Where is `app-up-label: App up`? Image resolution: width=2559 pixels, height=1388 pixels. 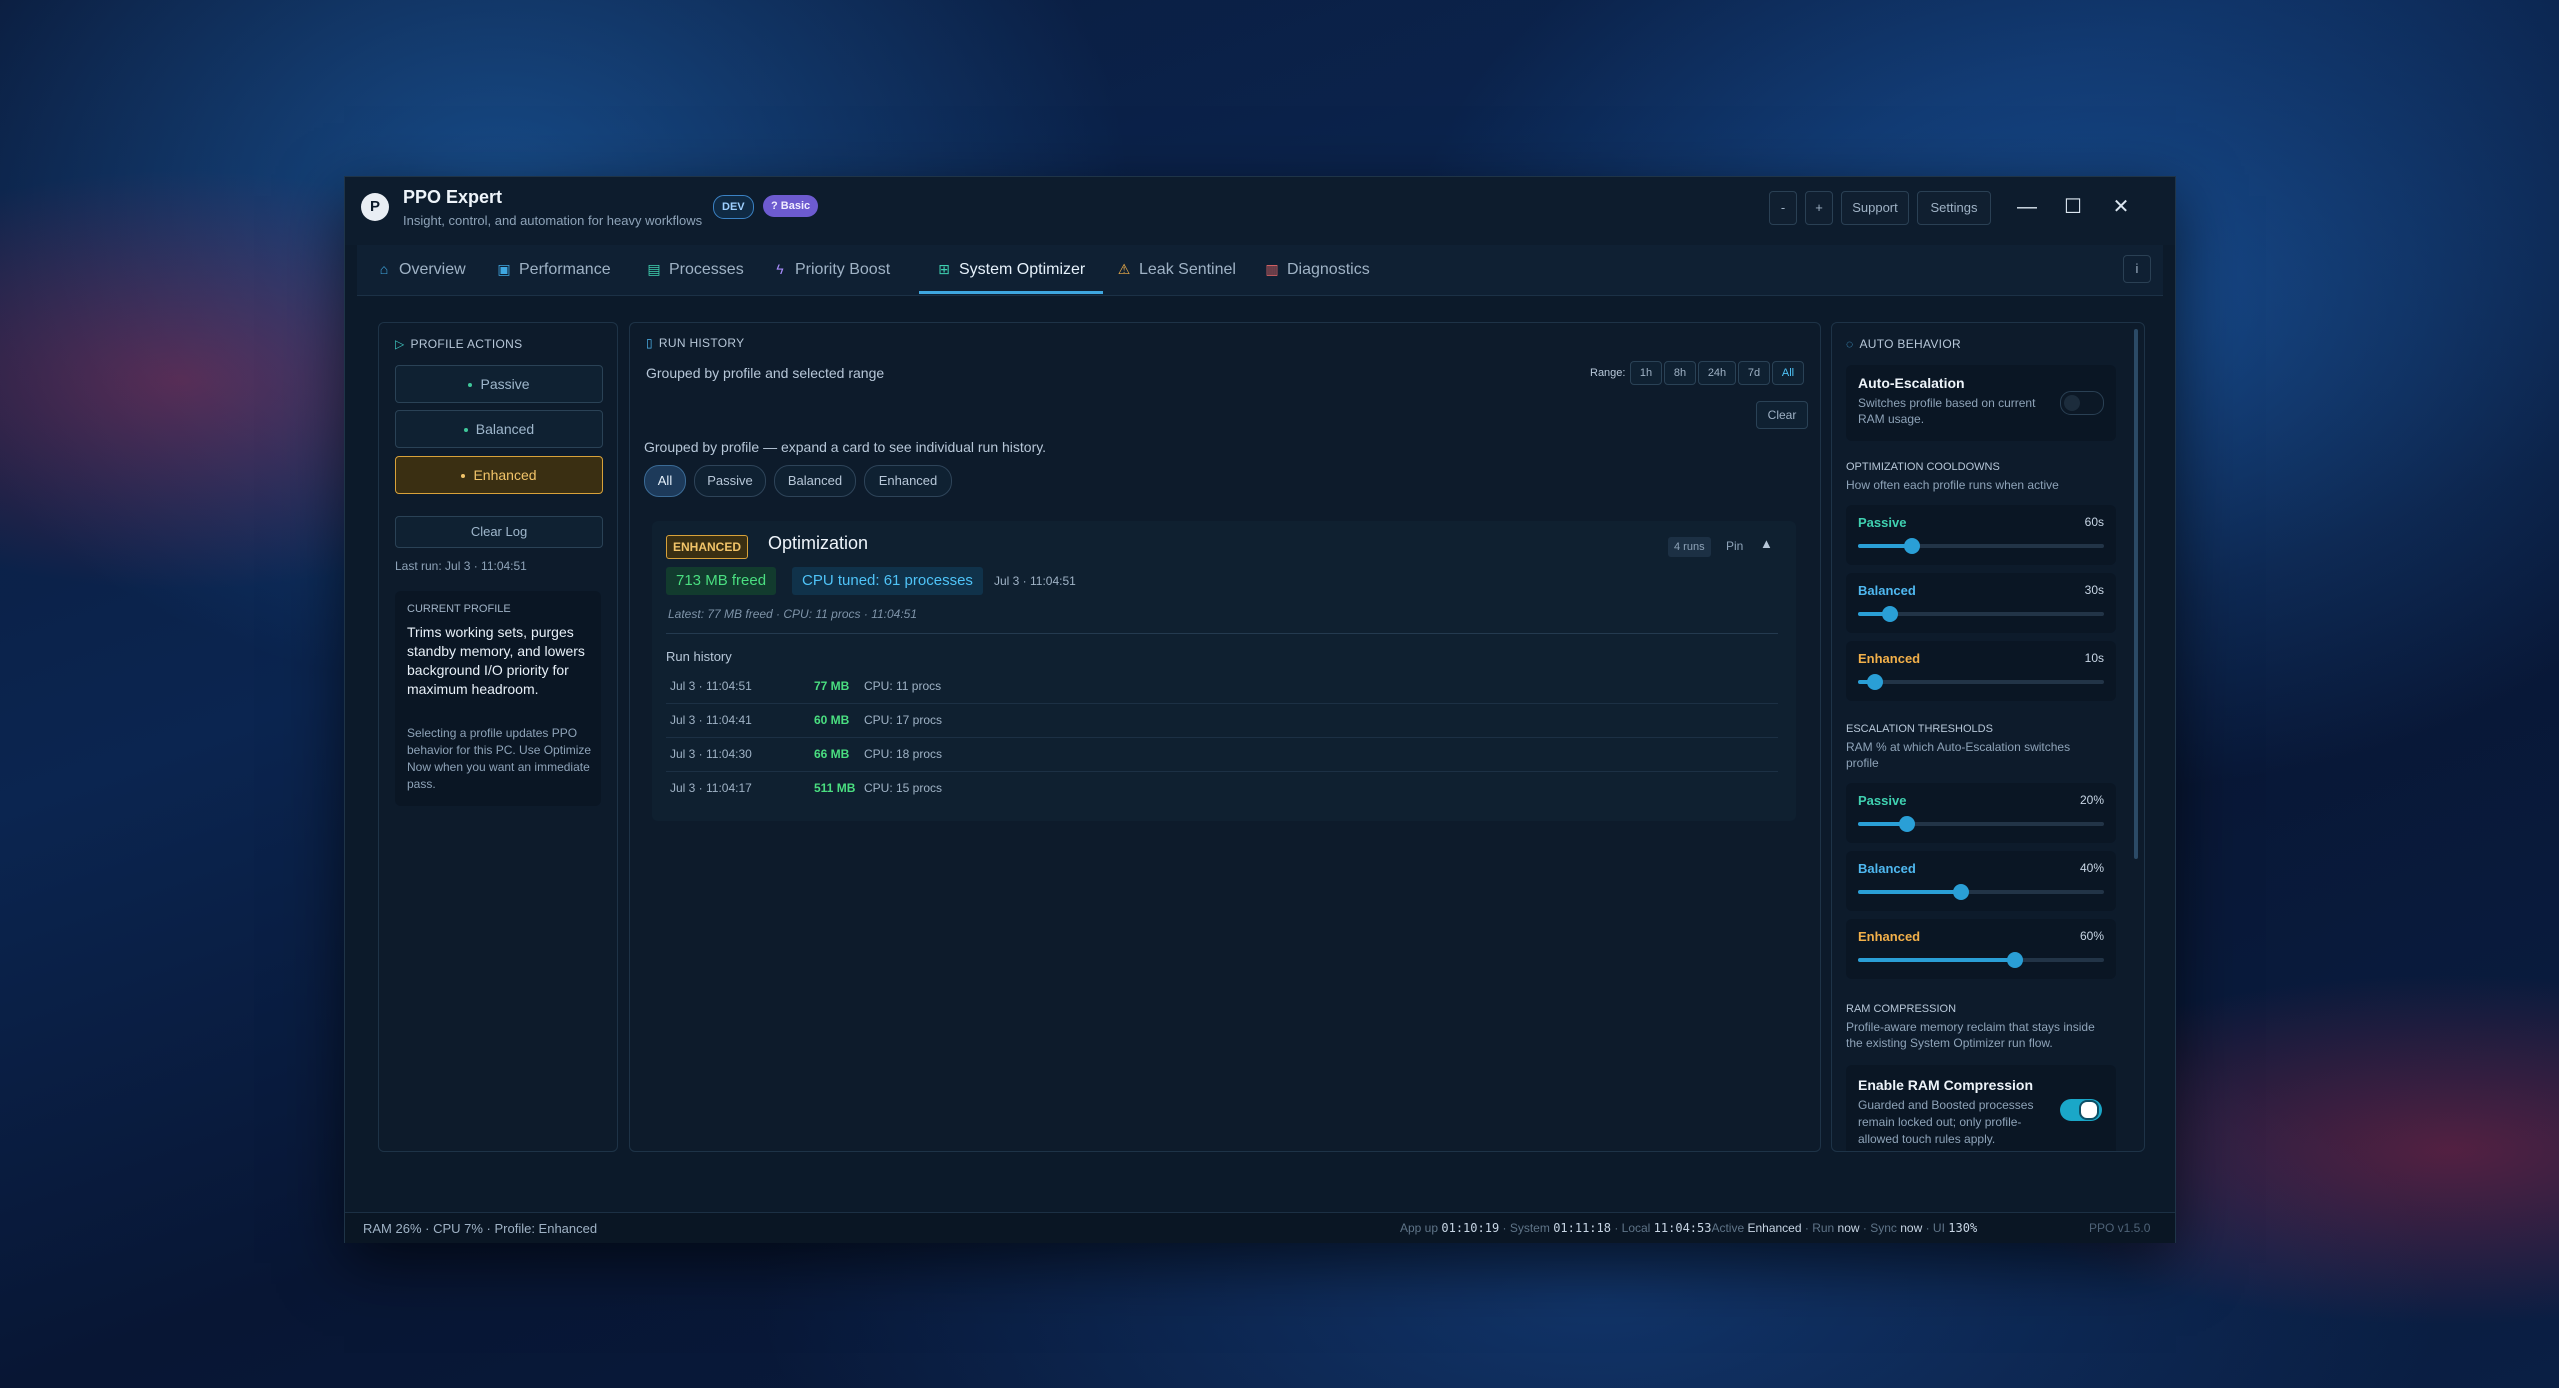 app-up-label: App up is located at coordinates (1421, 1228).